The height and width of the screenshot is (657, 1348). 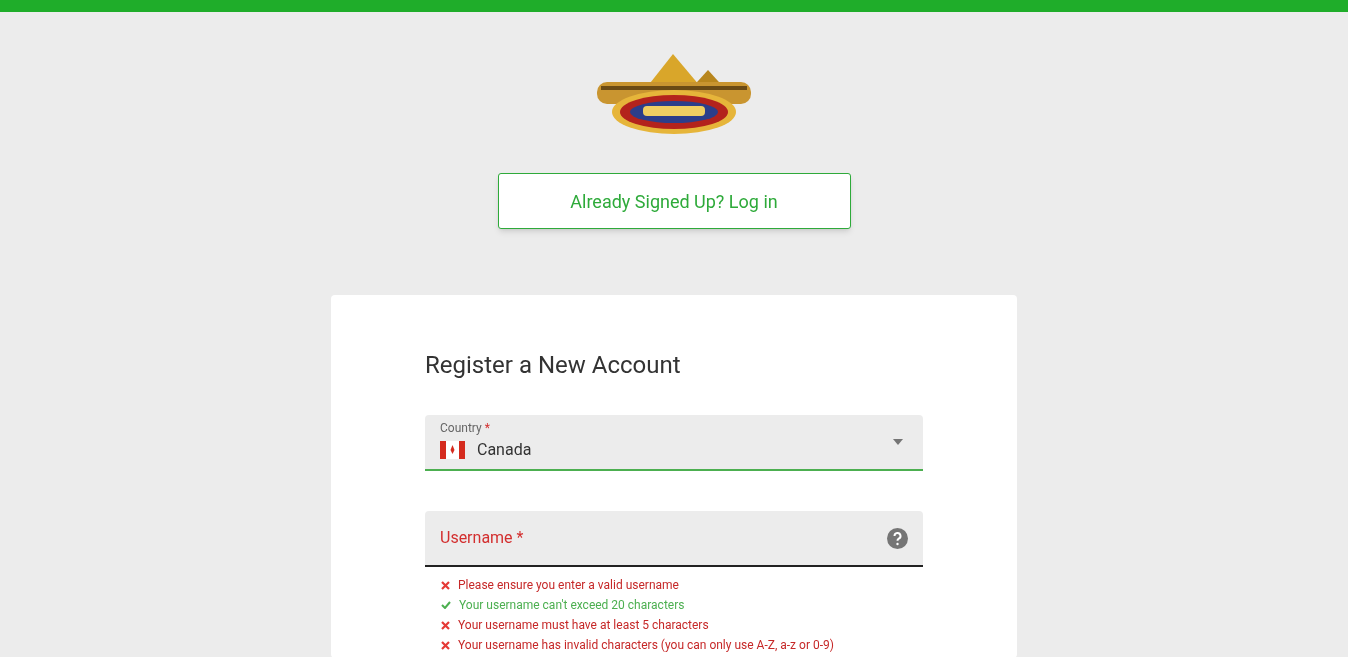 I want to click on help-icon, so click(x=897, y=538).